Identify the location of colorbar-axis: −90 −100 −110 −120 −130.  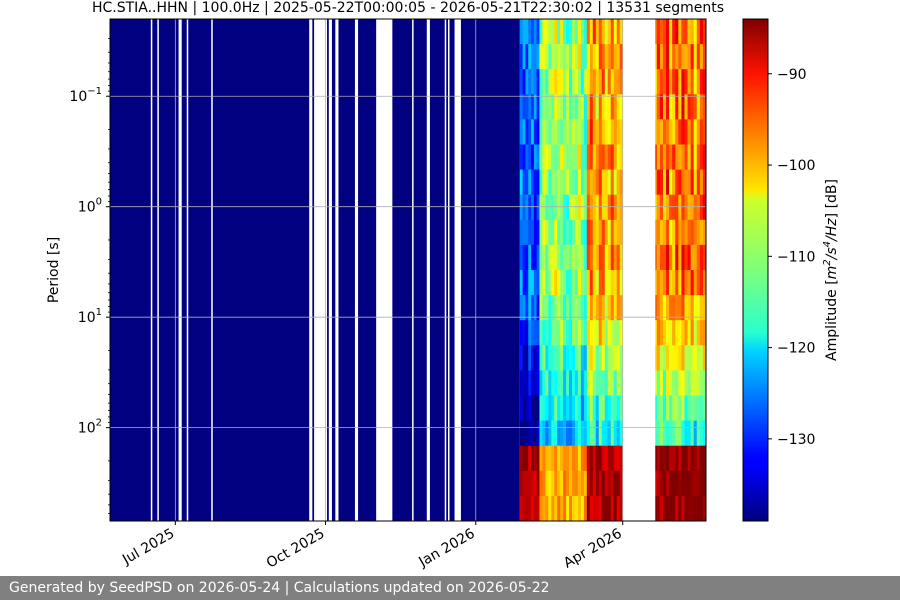
(791, 257).